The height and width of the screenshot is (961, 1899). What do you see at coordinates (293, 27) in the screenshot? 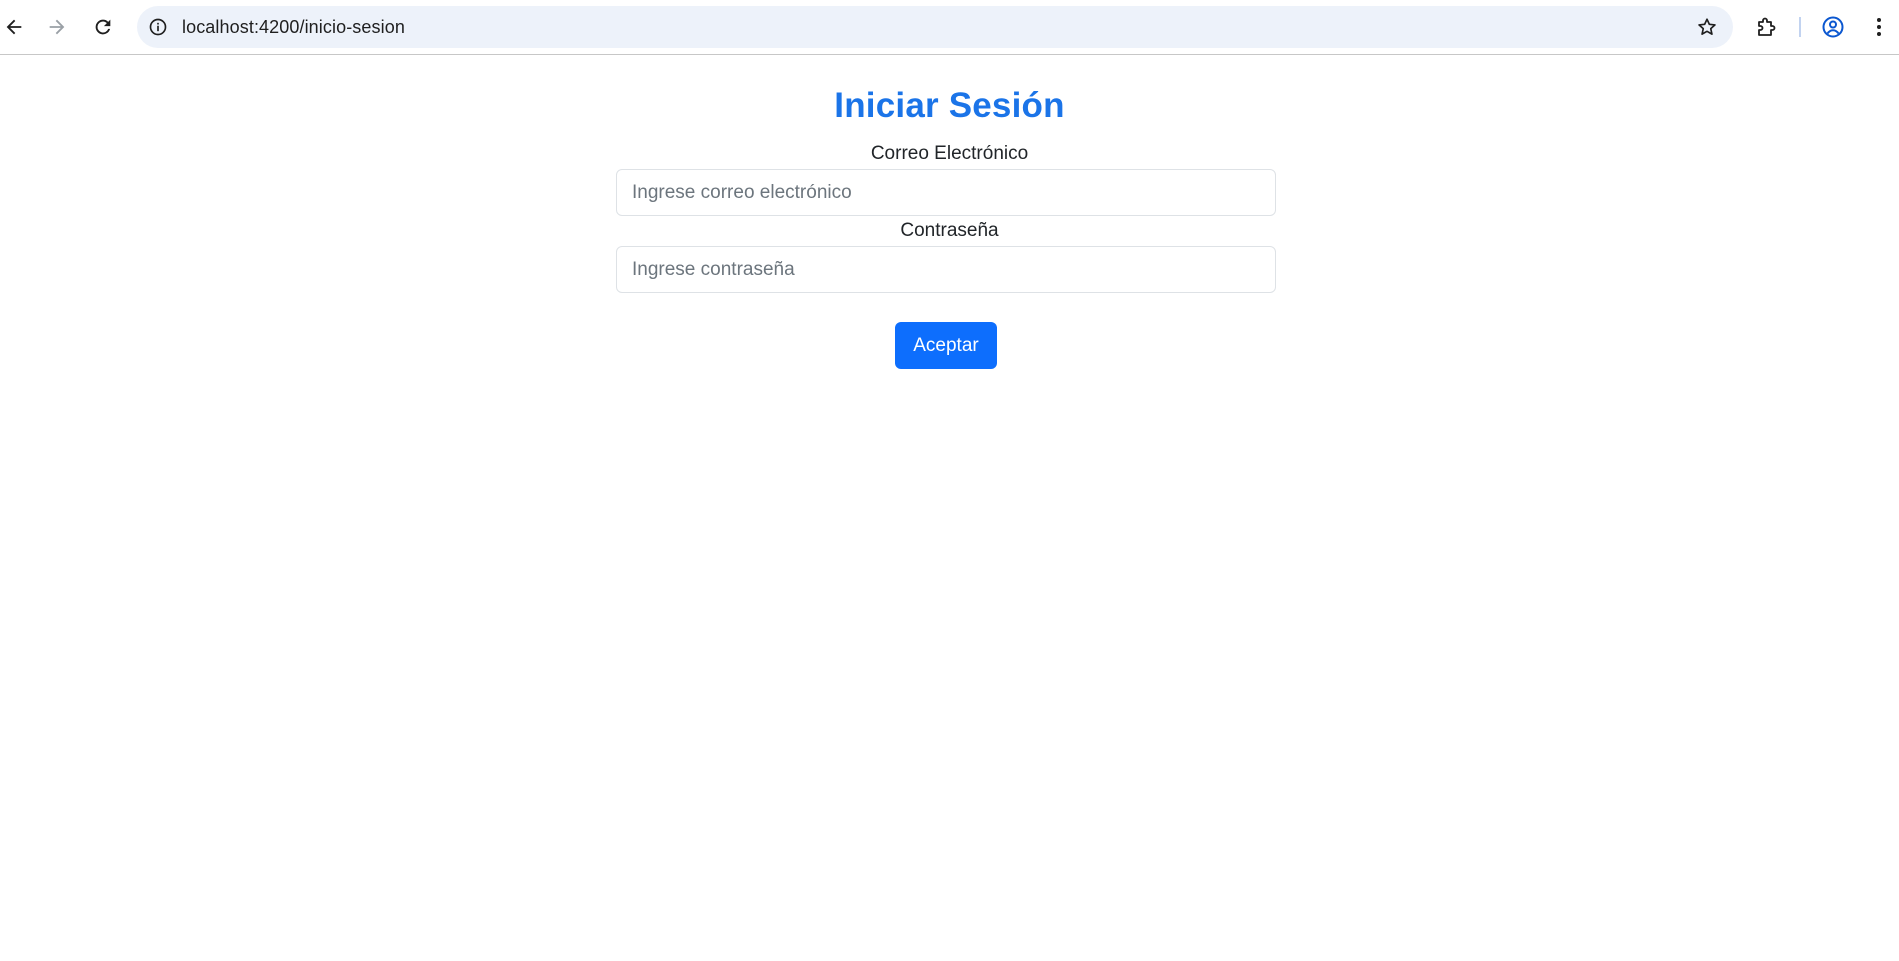
I see `url-text: localhost:4200/inicio-sesion` at bounding box center [293, 27].